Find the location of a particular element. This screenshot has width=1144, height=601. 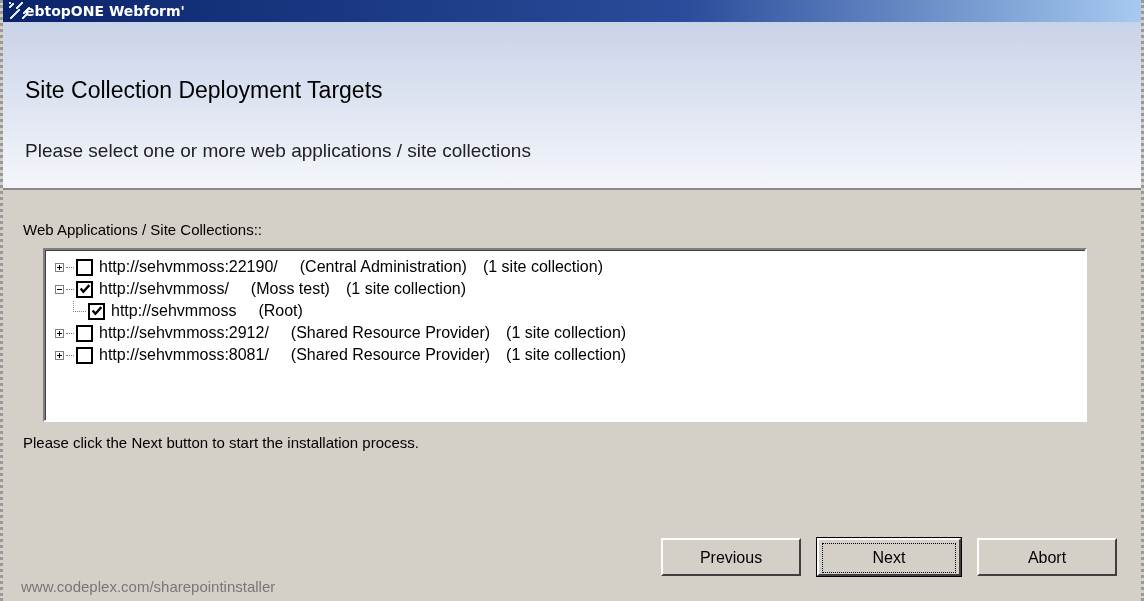

dialog-button: Next is located at coordinates (889, 557).